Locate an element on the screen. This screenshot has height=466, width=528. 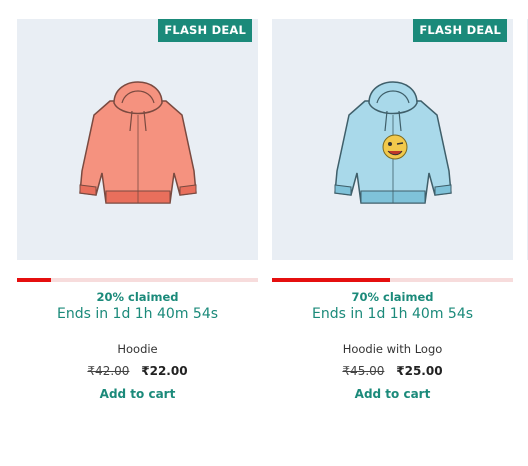
product-name: Hoodie with Logo is located at coordinates (392, 349).